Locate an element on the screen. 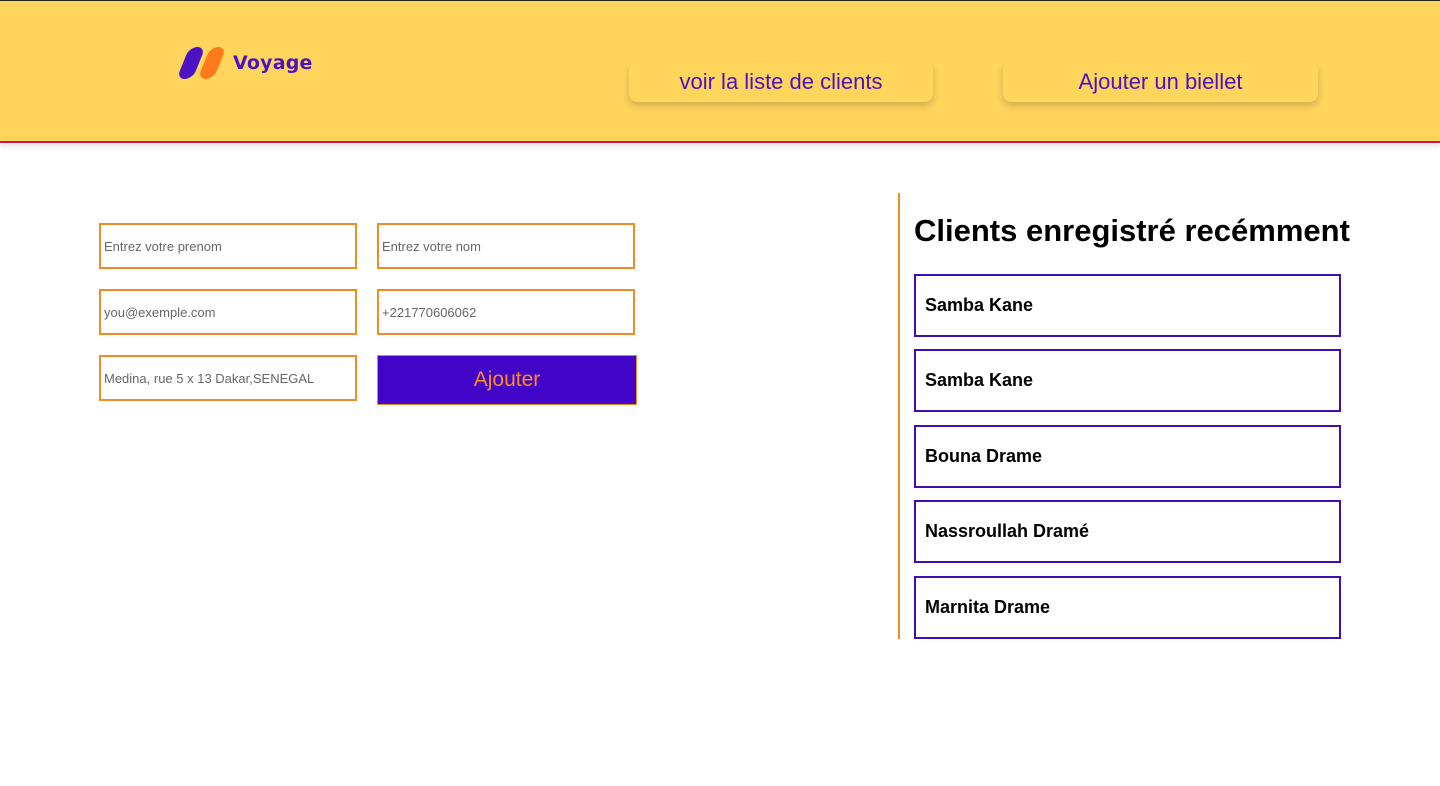 The width and height of the screenshot is (1440, 786). view-clients-button: voir la liste de clients is located at coordinates (781, 82).